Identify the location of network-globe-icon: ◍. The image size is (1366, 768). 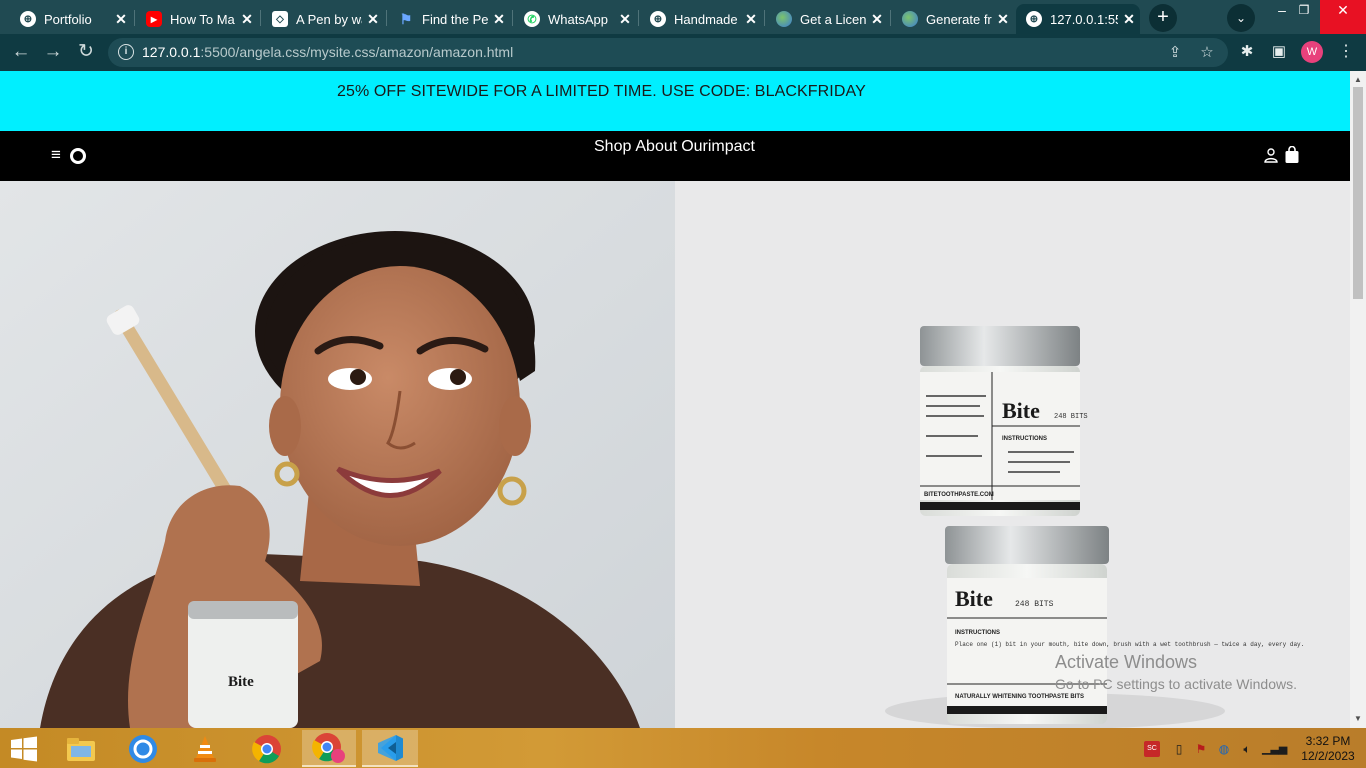
(1224, 749).